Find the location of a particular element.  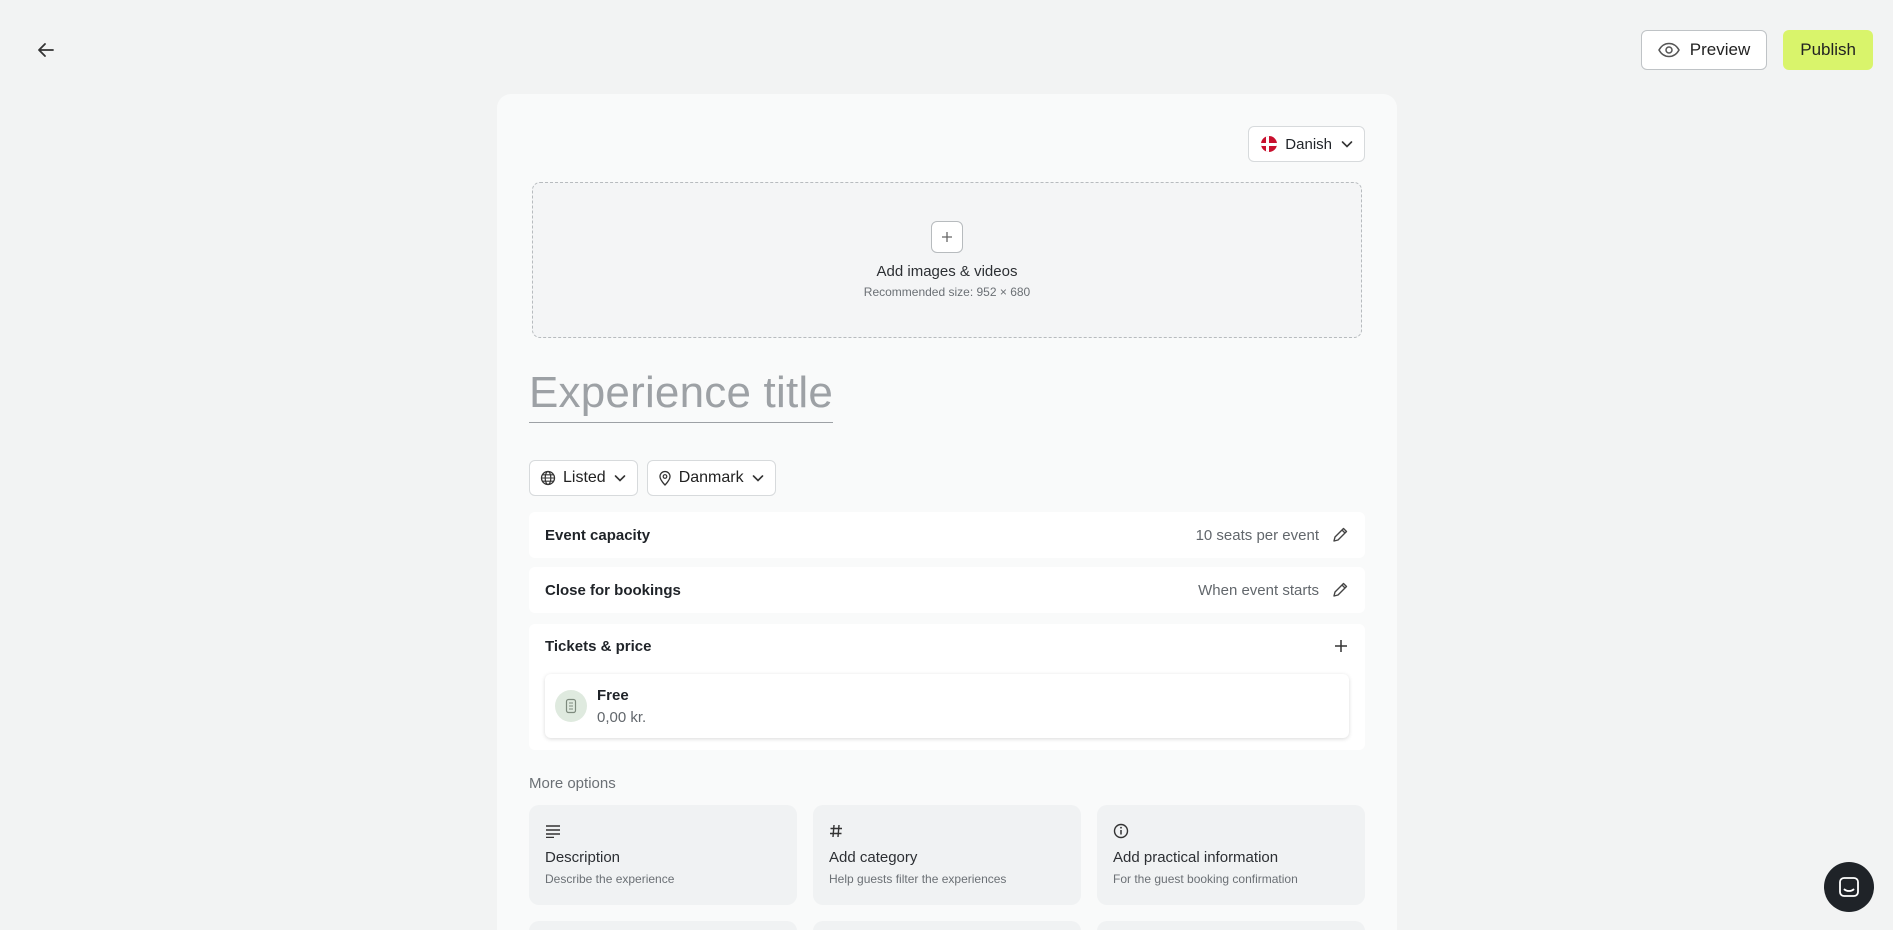

close-for-bookings-value: When event starts is located at coordinates (1258, 590).